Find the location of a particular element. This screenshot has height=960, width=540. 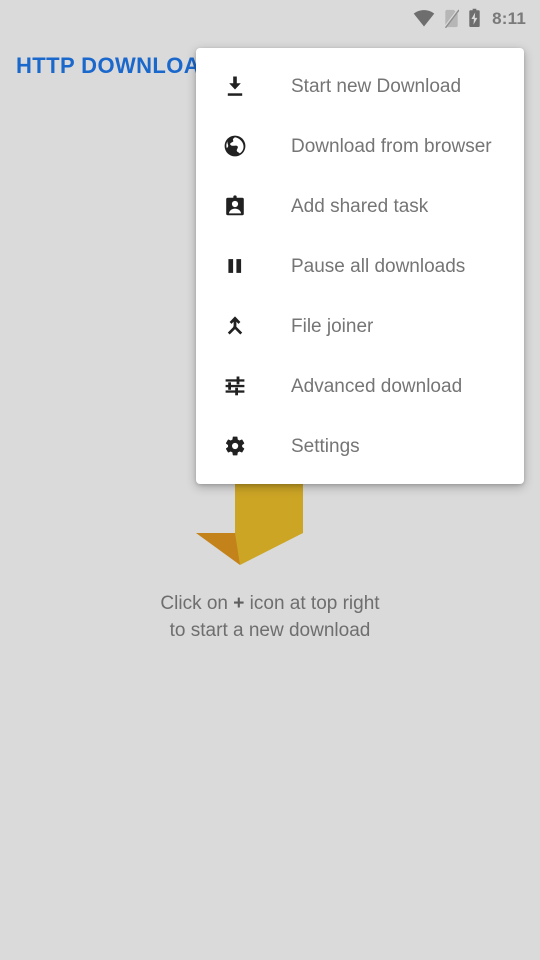

menu-item-label: Settings is located at coordinates (325, 446).